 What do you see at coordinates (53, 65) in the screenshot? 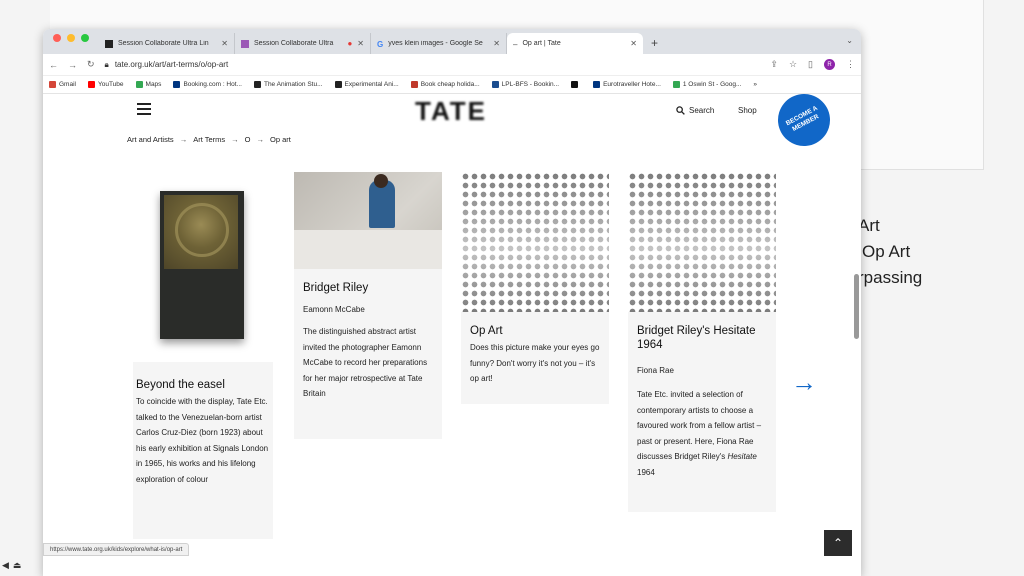
I see `back-icon: ←` at bounding box center [53, 65].